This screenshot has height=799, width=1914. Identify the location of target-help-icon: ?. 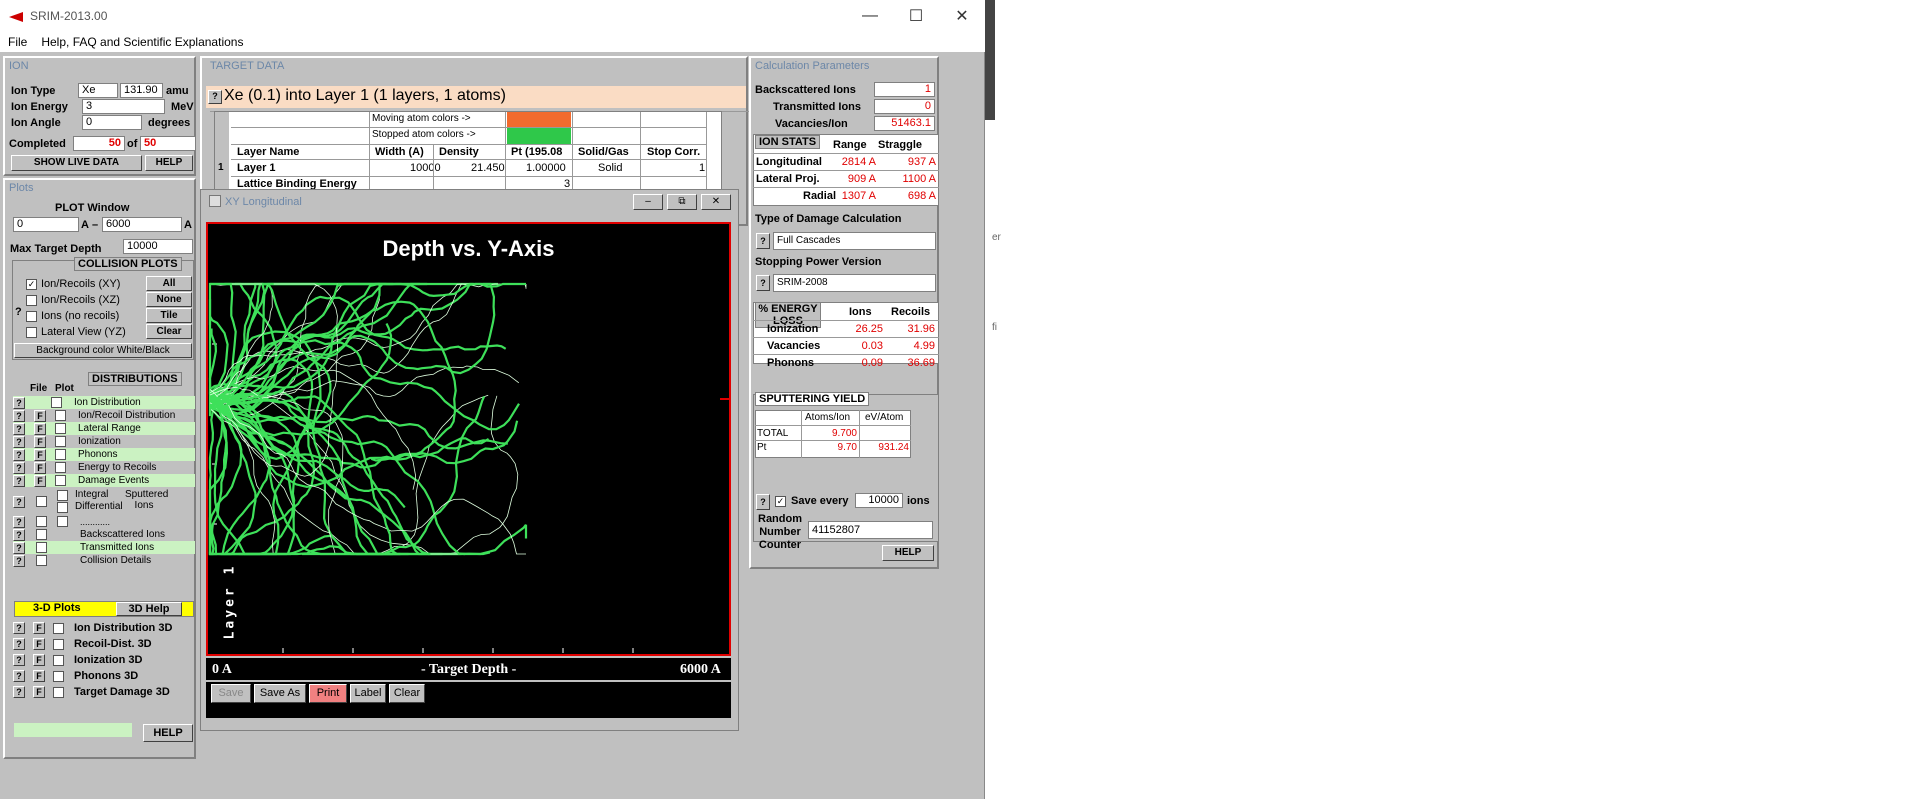
(215, 97).